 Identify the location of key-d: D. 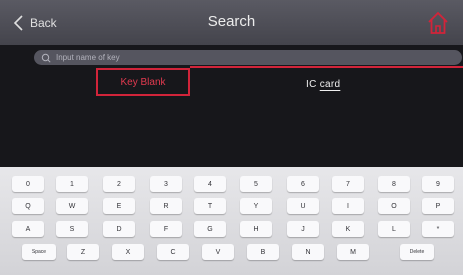
(119, 229).